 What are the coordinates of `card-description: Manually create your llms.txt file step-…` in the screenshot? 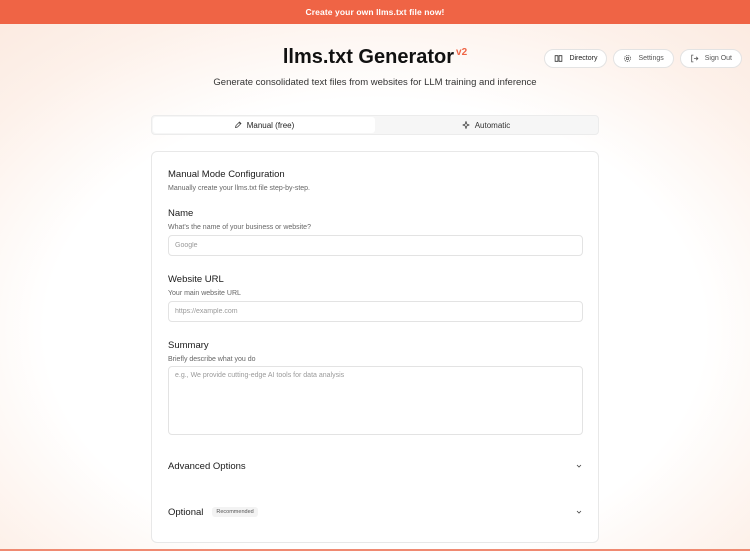 It's located at (239, 188).